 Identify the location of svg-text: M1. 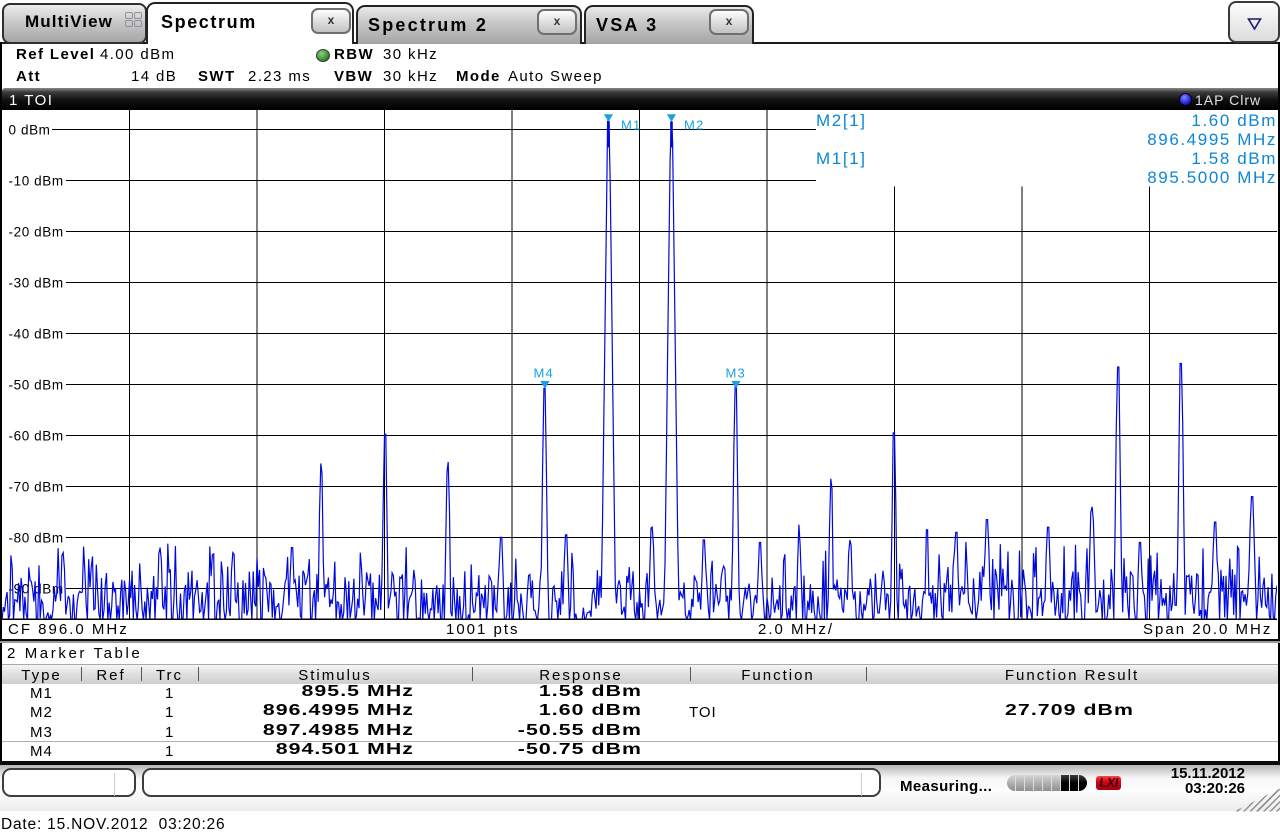
(631, 125).